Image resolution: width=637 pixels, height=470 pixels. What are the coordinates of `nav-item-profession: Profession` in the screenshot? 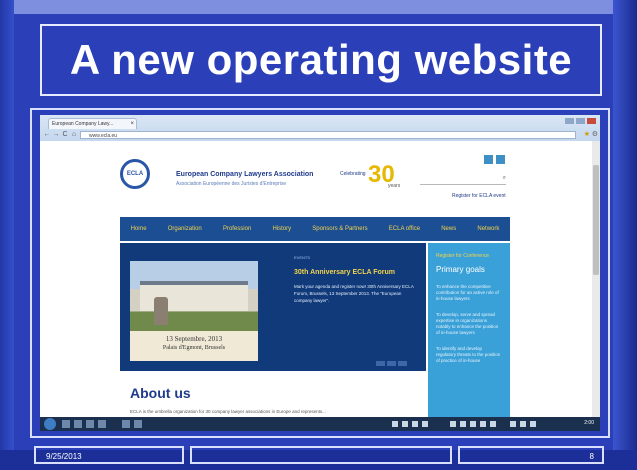 It's located at (237, 229).